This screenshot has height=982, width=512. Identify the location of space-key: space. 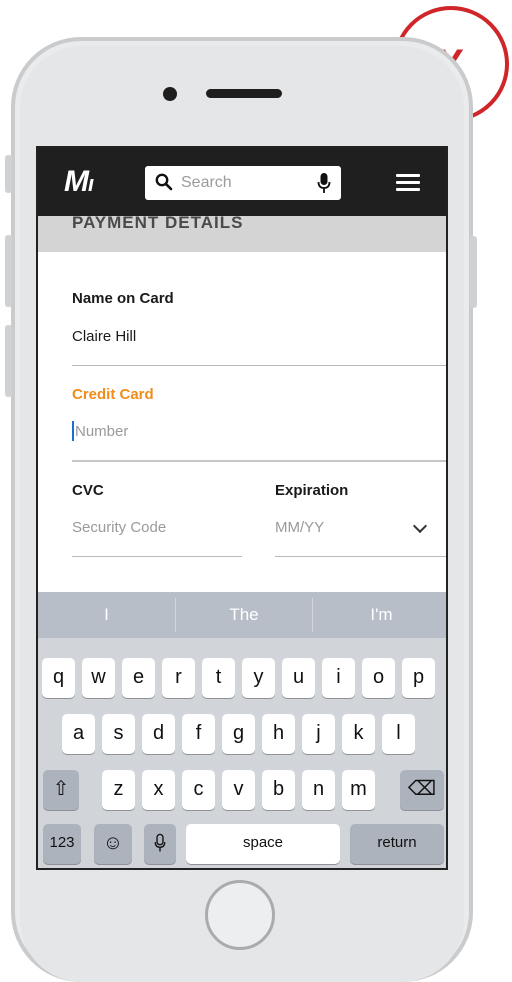
(263, 844).